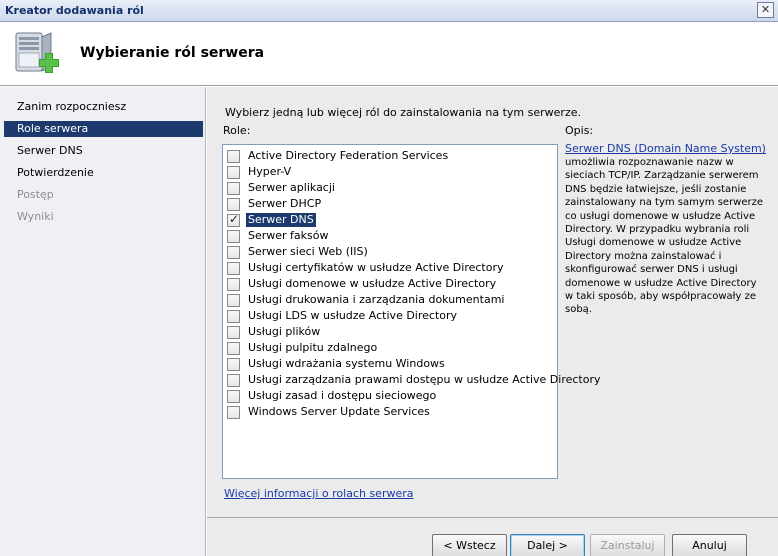 This screenshot has height=556, width=778. Describe the element at coordinates (172, 53) in the screenshot. I see `page-title: Wybieranie ról serwera` at that location.